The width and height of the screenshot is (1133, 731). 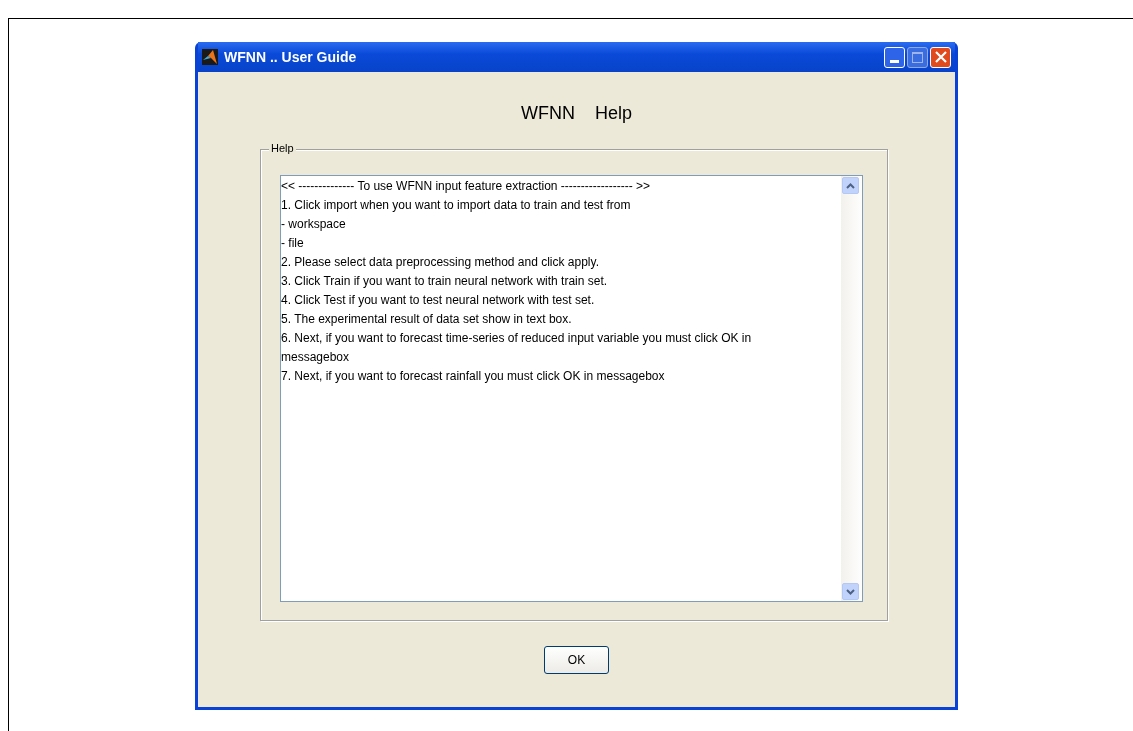 What do you see at coordinates (445, 281) in the screenshot?
I see `help-text-line: 3. Click Train if you want to train neural network with train set.` at bounding box center [445, 281].